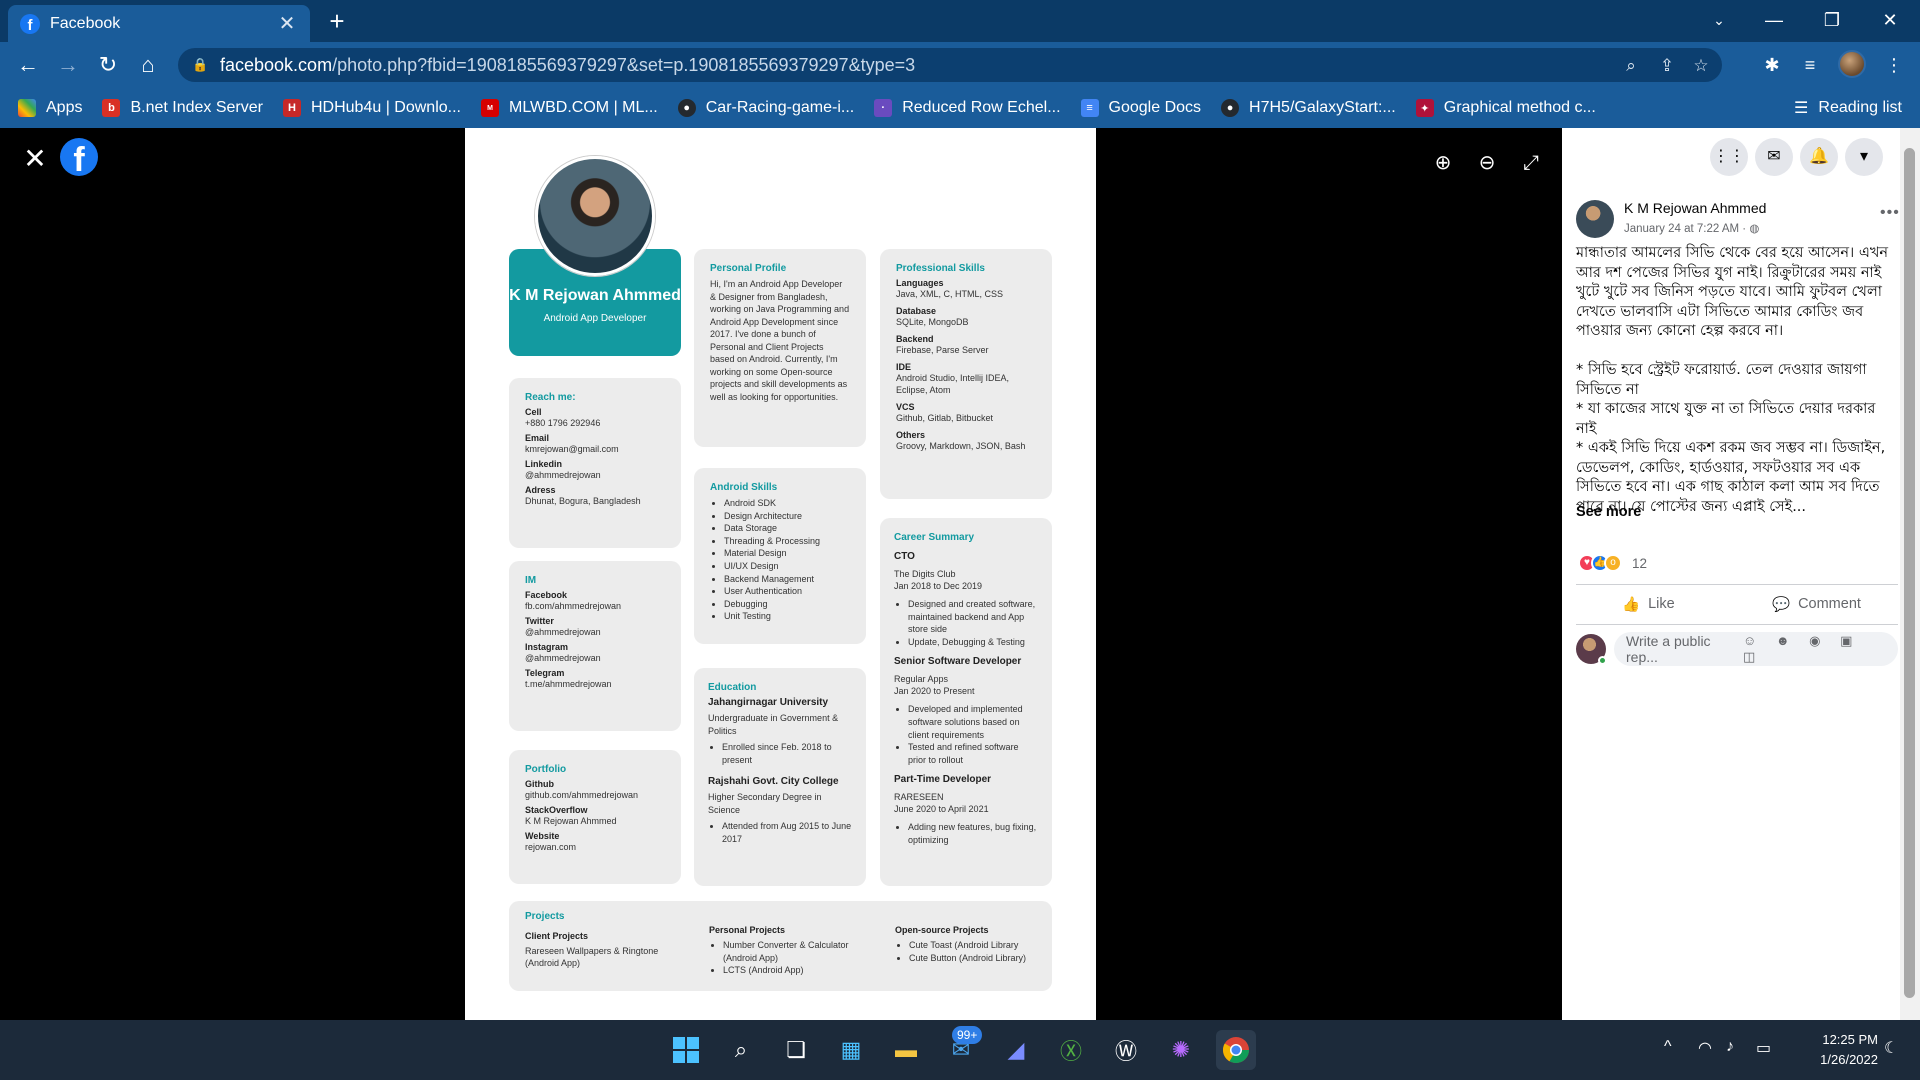 Image resolution: width=1920 pixels, height=1080 pixels. What do you see at coordinates (1730, 1047) in the screenshot?
I see `volume-icon: ♪` at bounding box center [1730, 1047].